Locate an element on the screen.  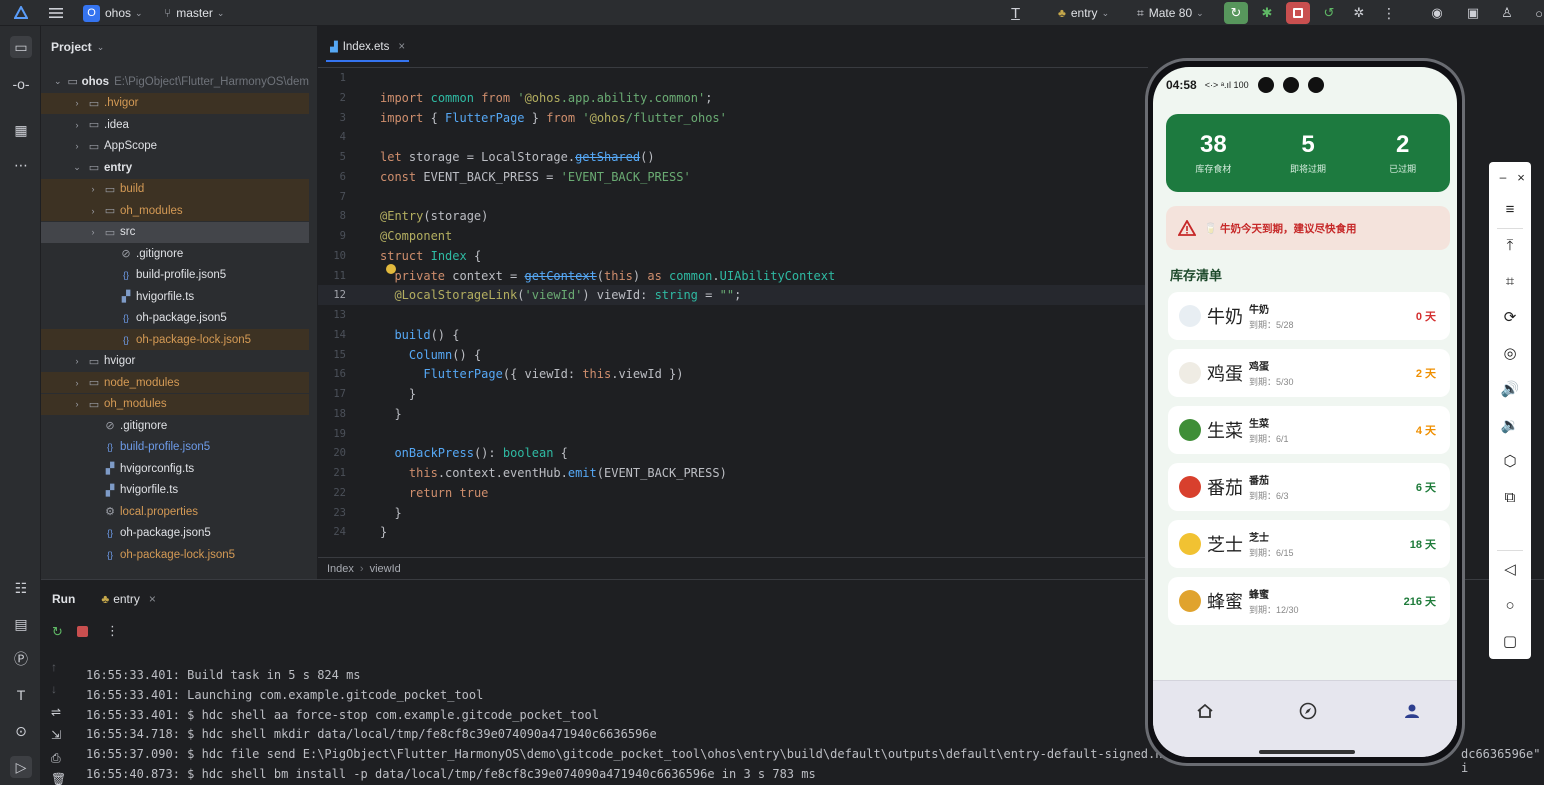
inventory-item: 鸡蛋 鸡蛋 到期：5/30 2 天 is located at coordinates (1309, 373).